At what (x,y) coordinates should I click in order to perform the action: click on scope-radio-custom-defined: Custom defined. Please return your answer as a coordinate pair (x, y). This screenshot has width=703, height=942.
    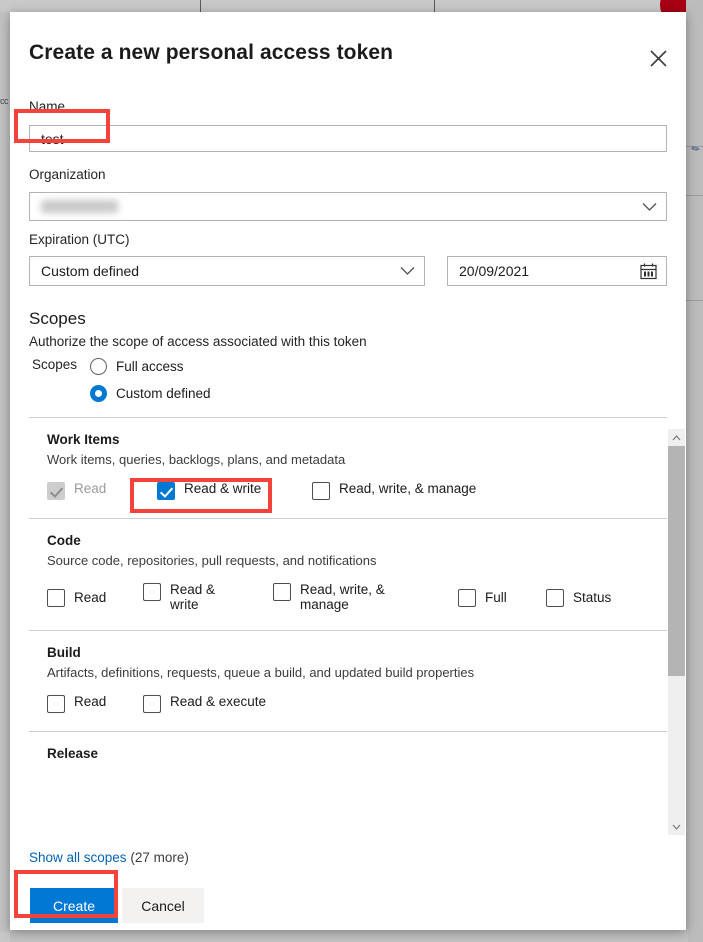
    Looking at the image, I should click on (150, 393).